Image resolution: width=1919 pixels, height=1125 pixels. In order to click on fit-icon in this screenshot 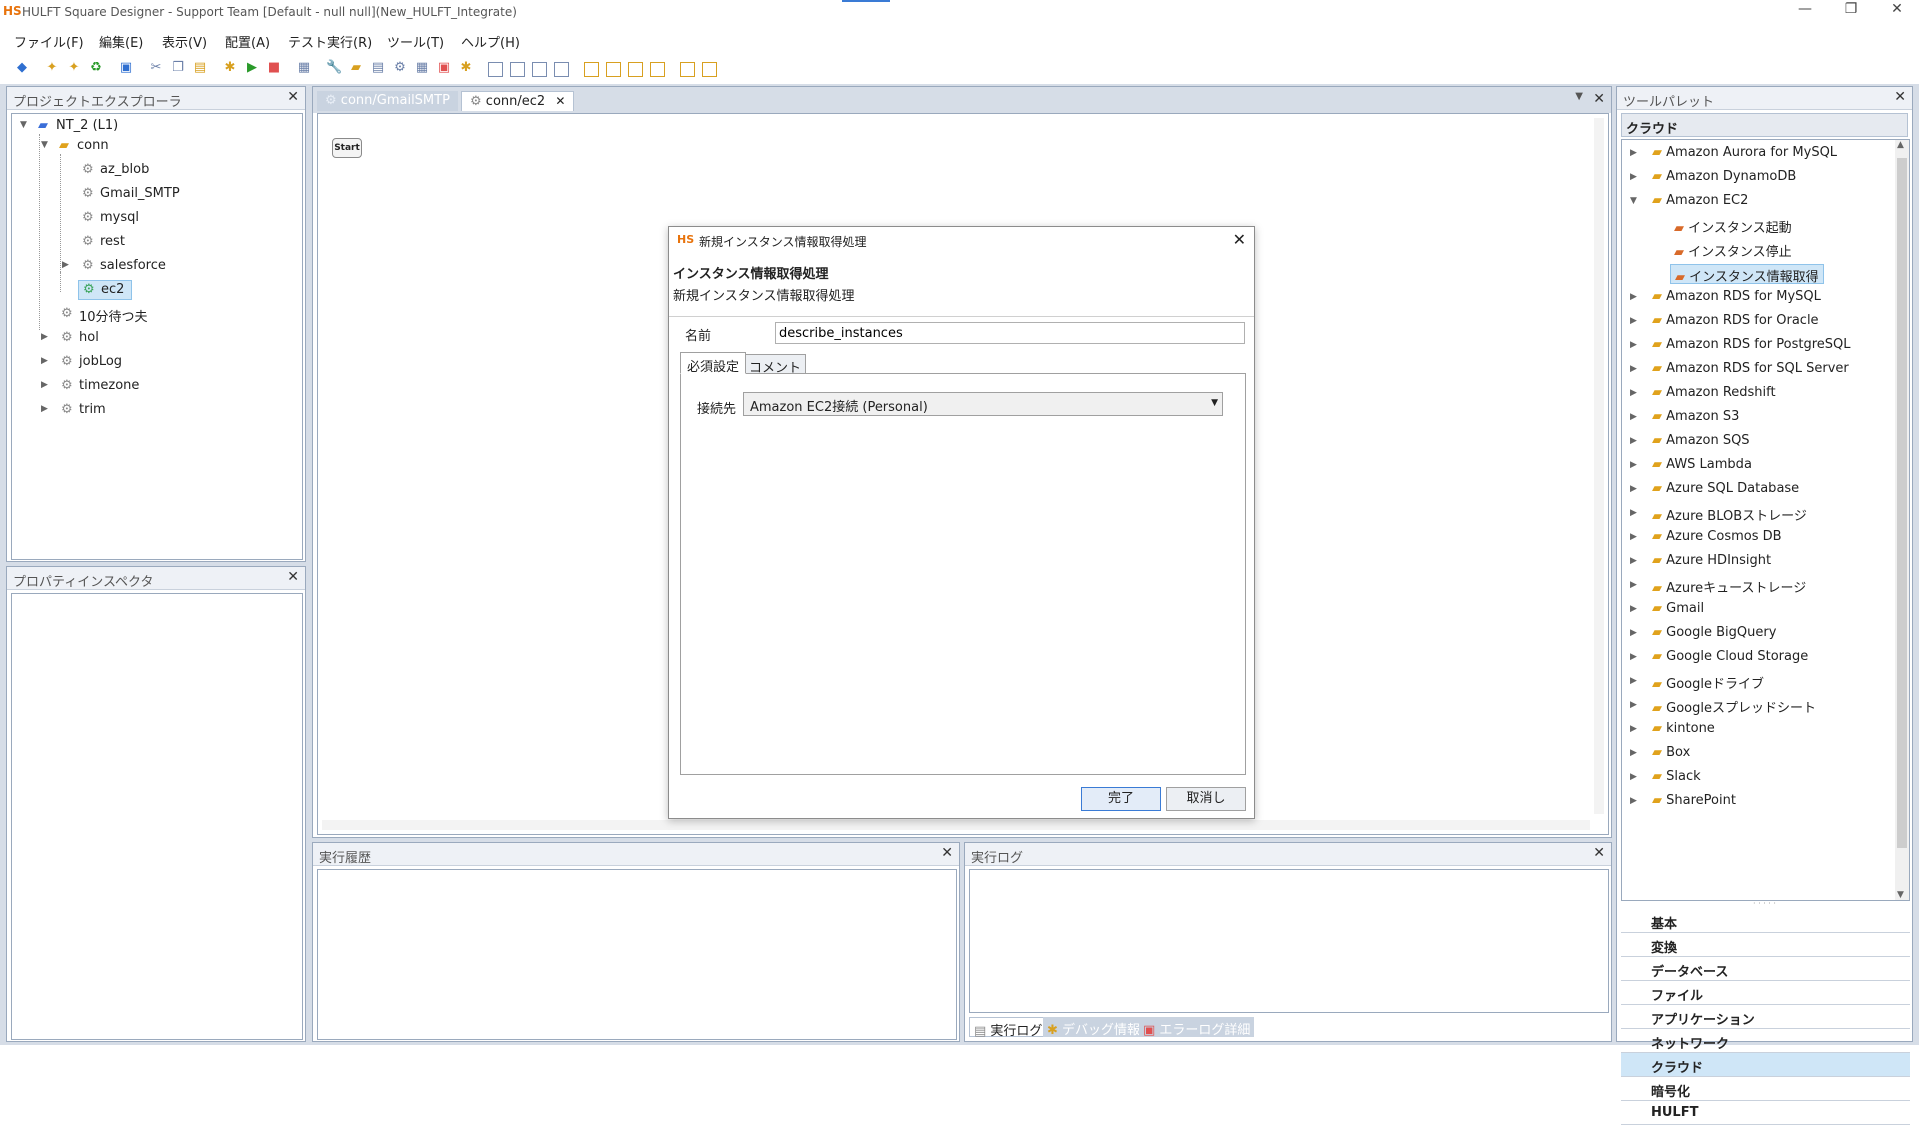, I will do `click(709, 69)`.